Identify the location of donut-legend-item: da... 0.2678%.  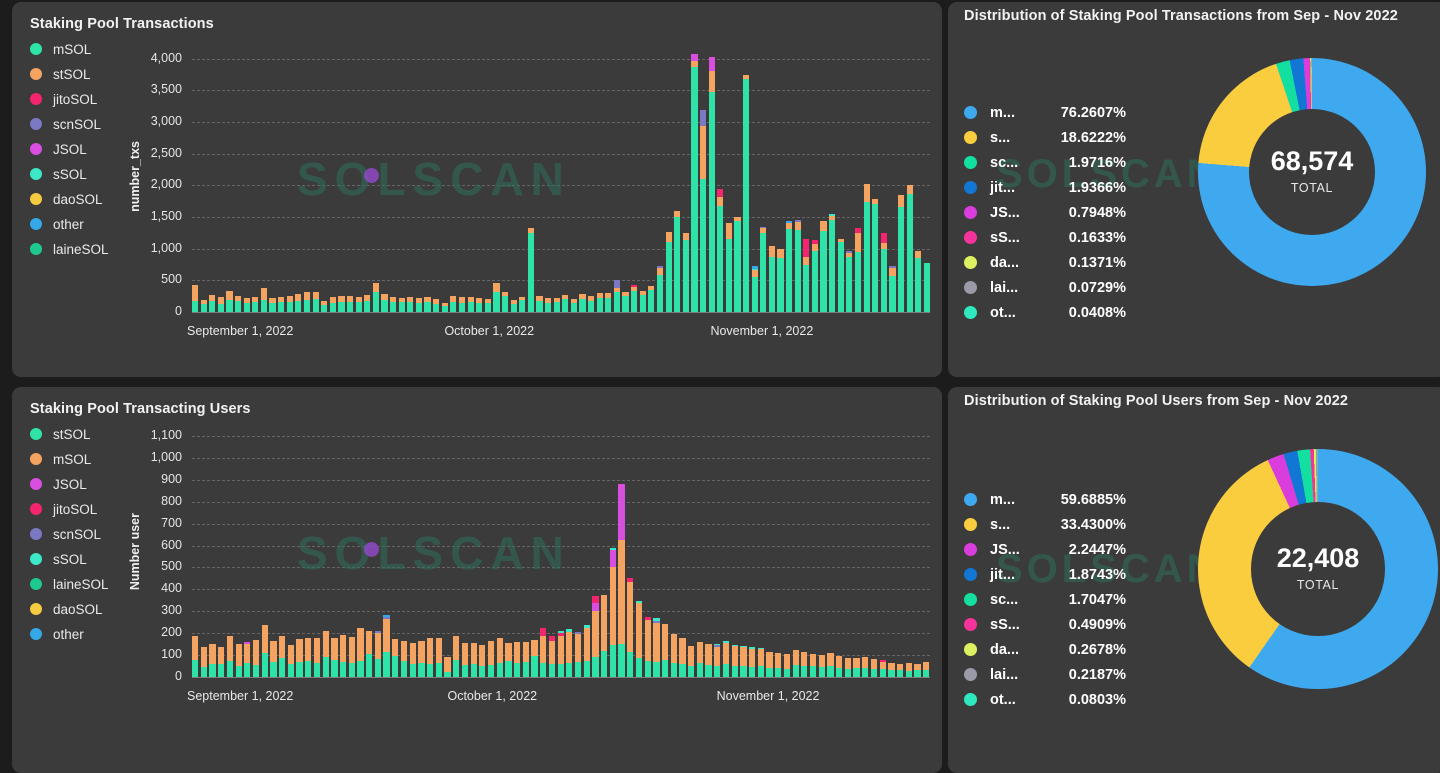
(1045, 649).